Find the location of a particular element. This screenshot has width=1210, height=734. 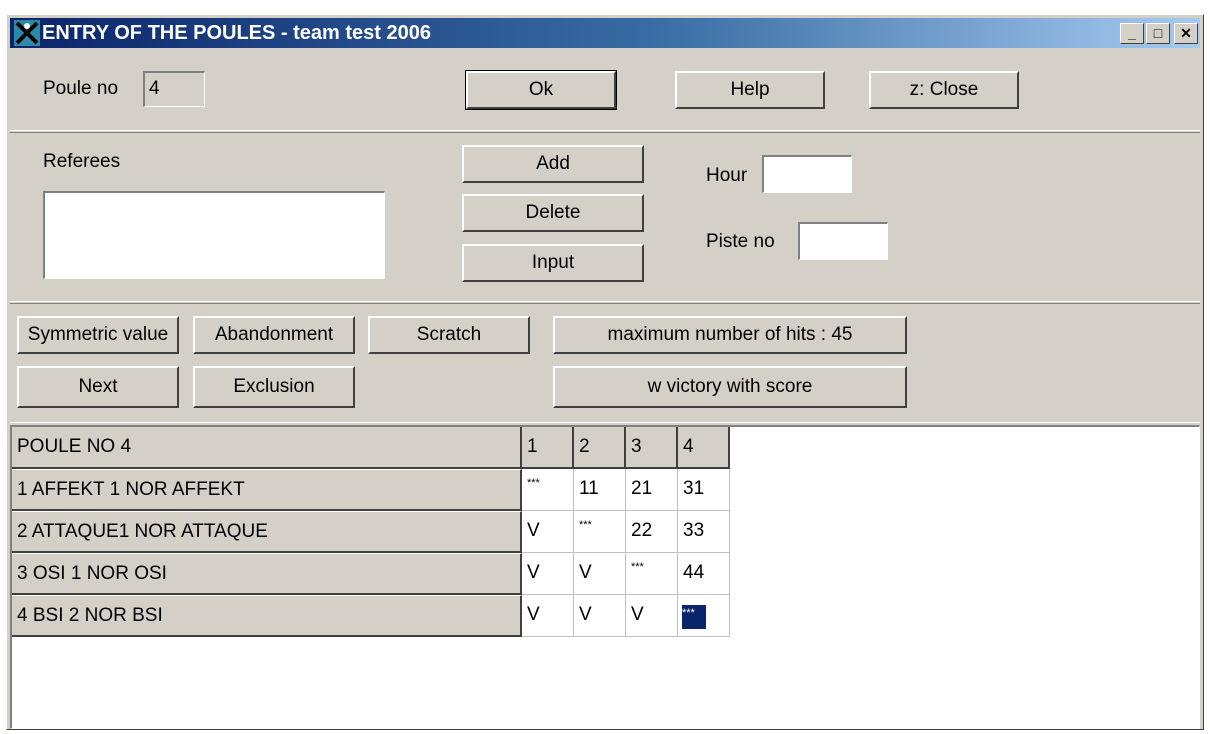

minimize-button: _ is located at coordinates (1132, 33).